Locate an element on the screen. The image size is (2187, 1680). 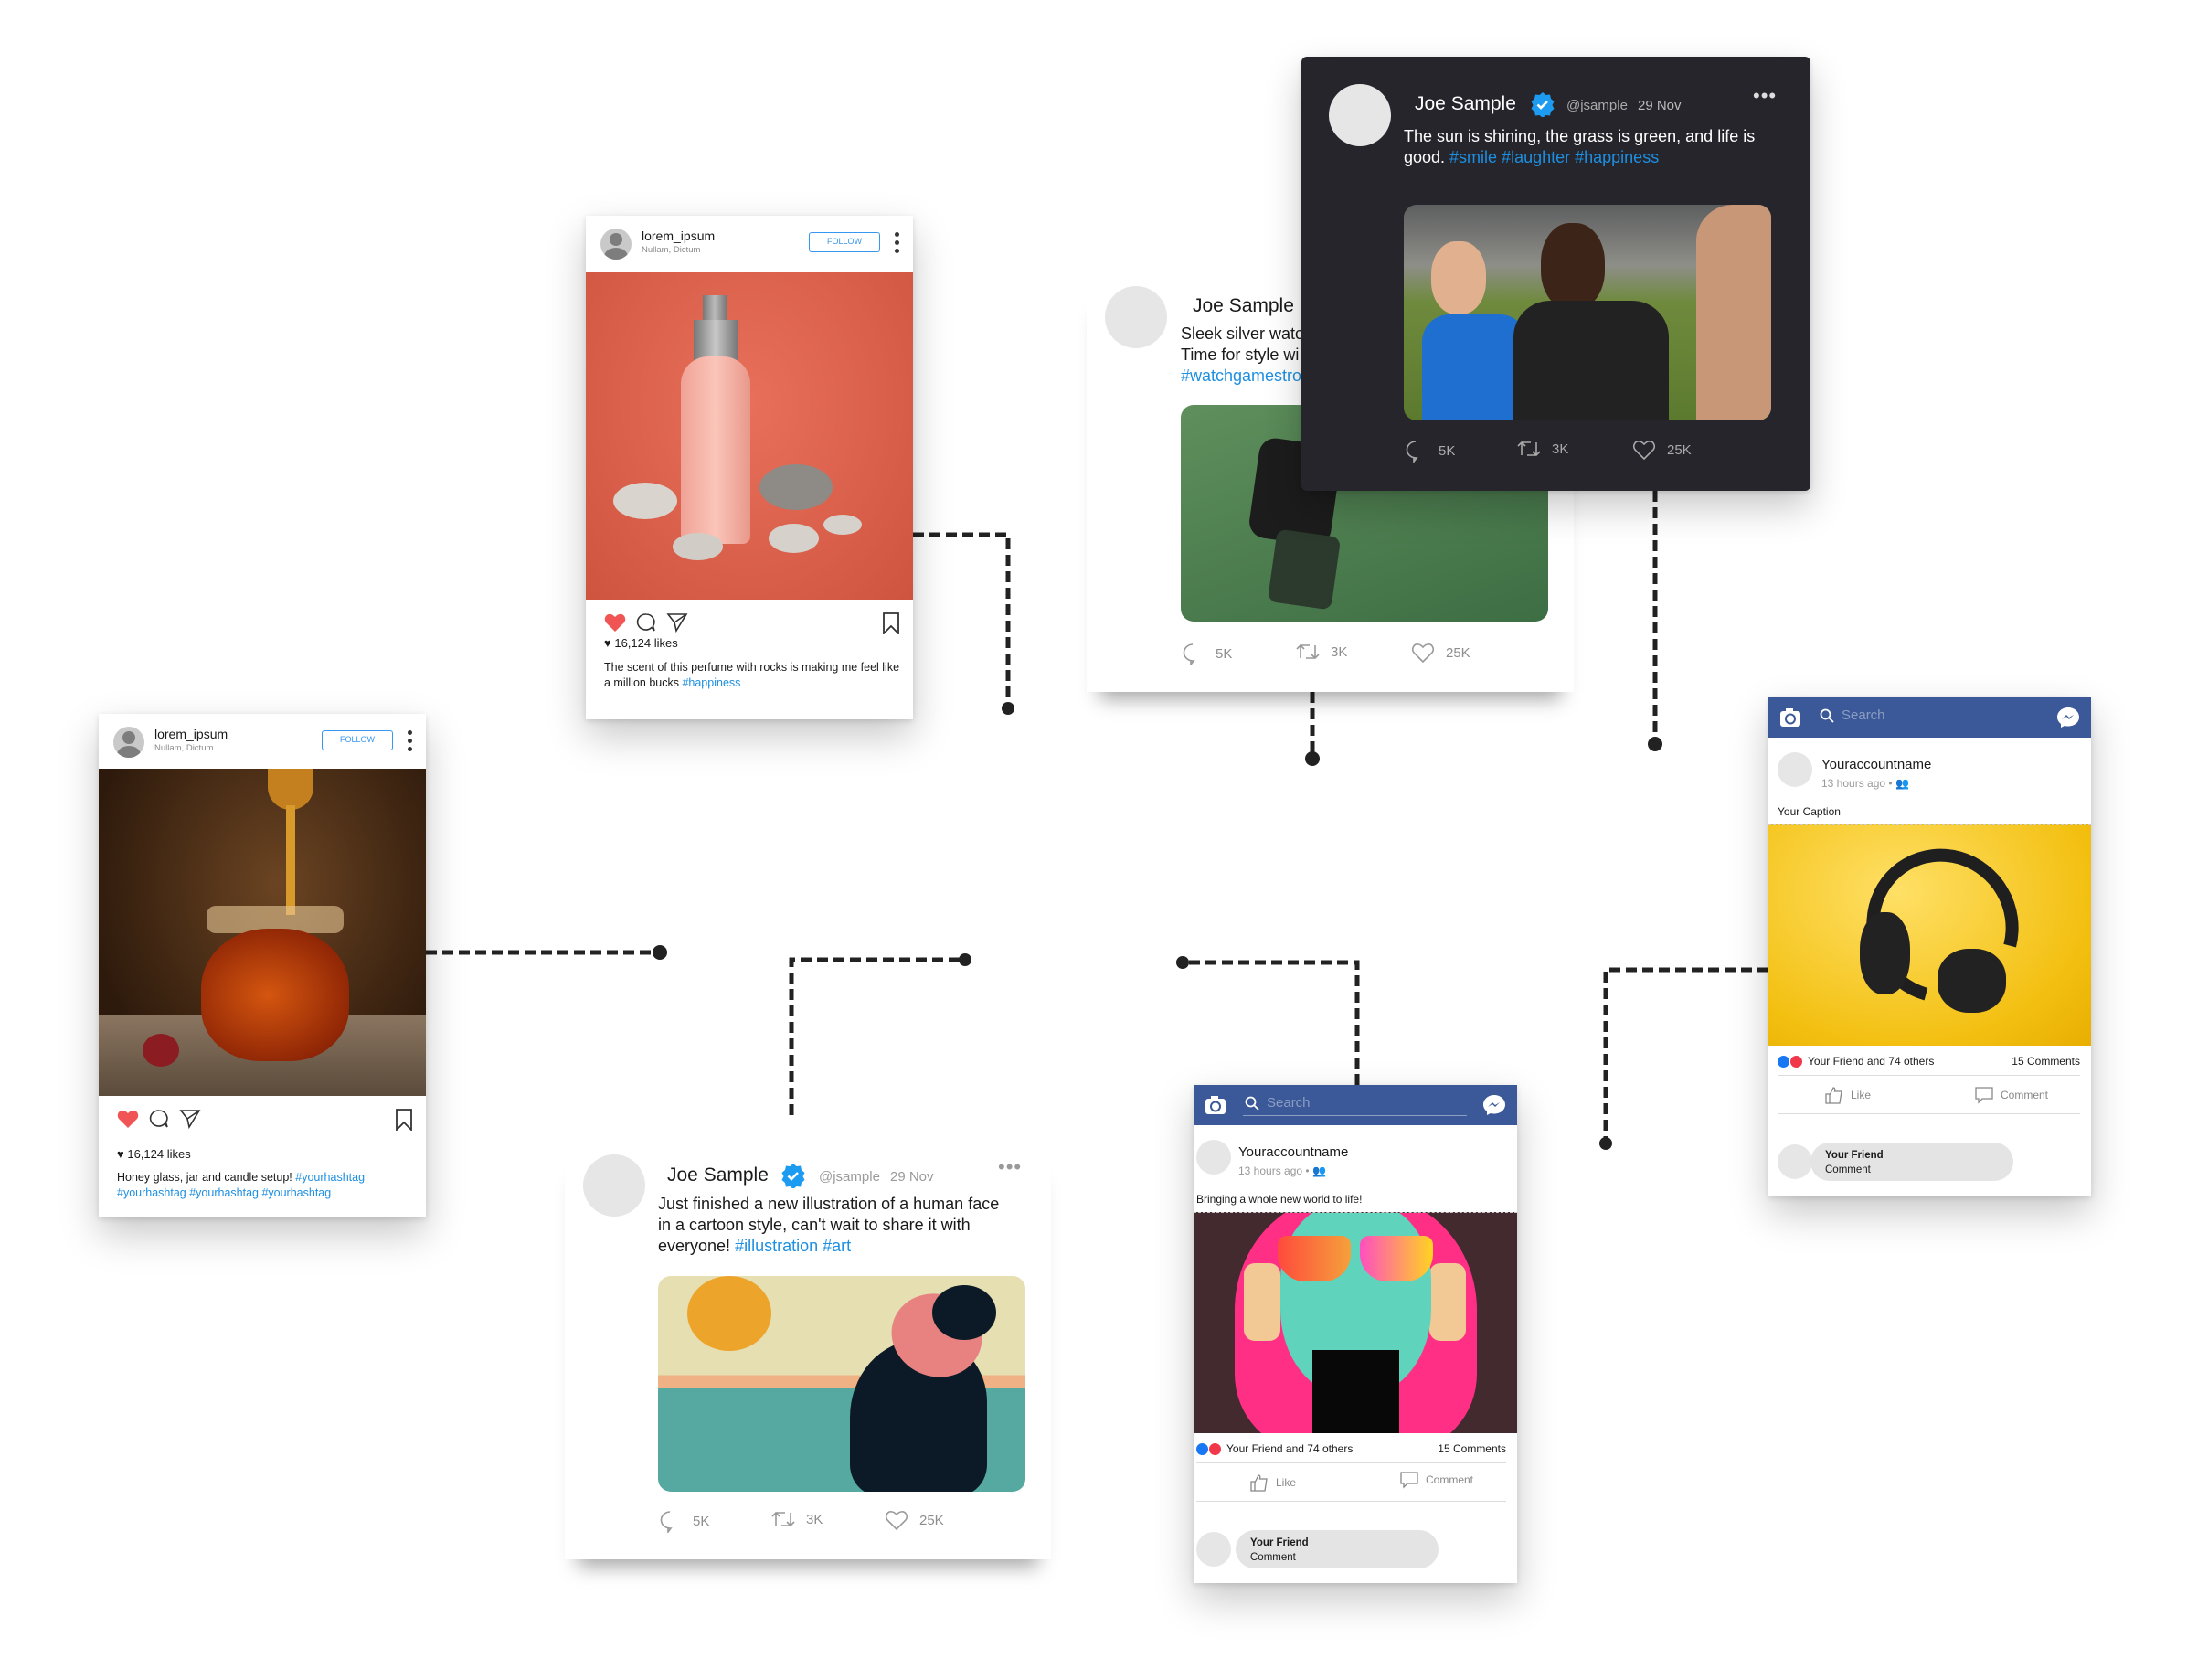
likes-count: ♥ 16,124 likes is located at coordinates (154, 1154).